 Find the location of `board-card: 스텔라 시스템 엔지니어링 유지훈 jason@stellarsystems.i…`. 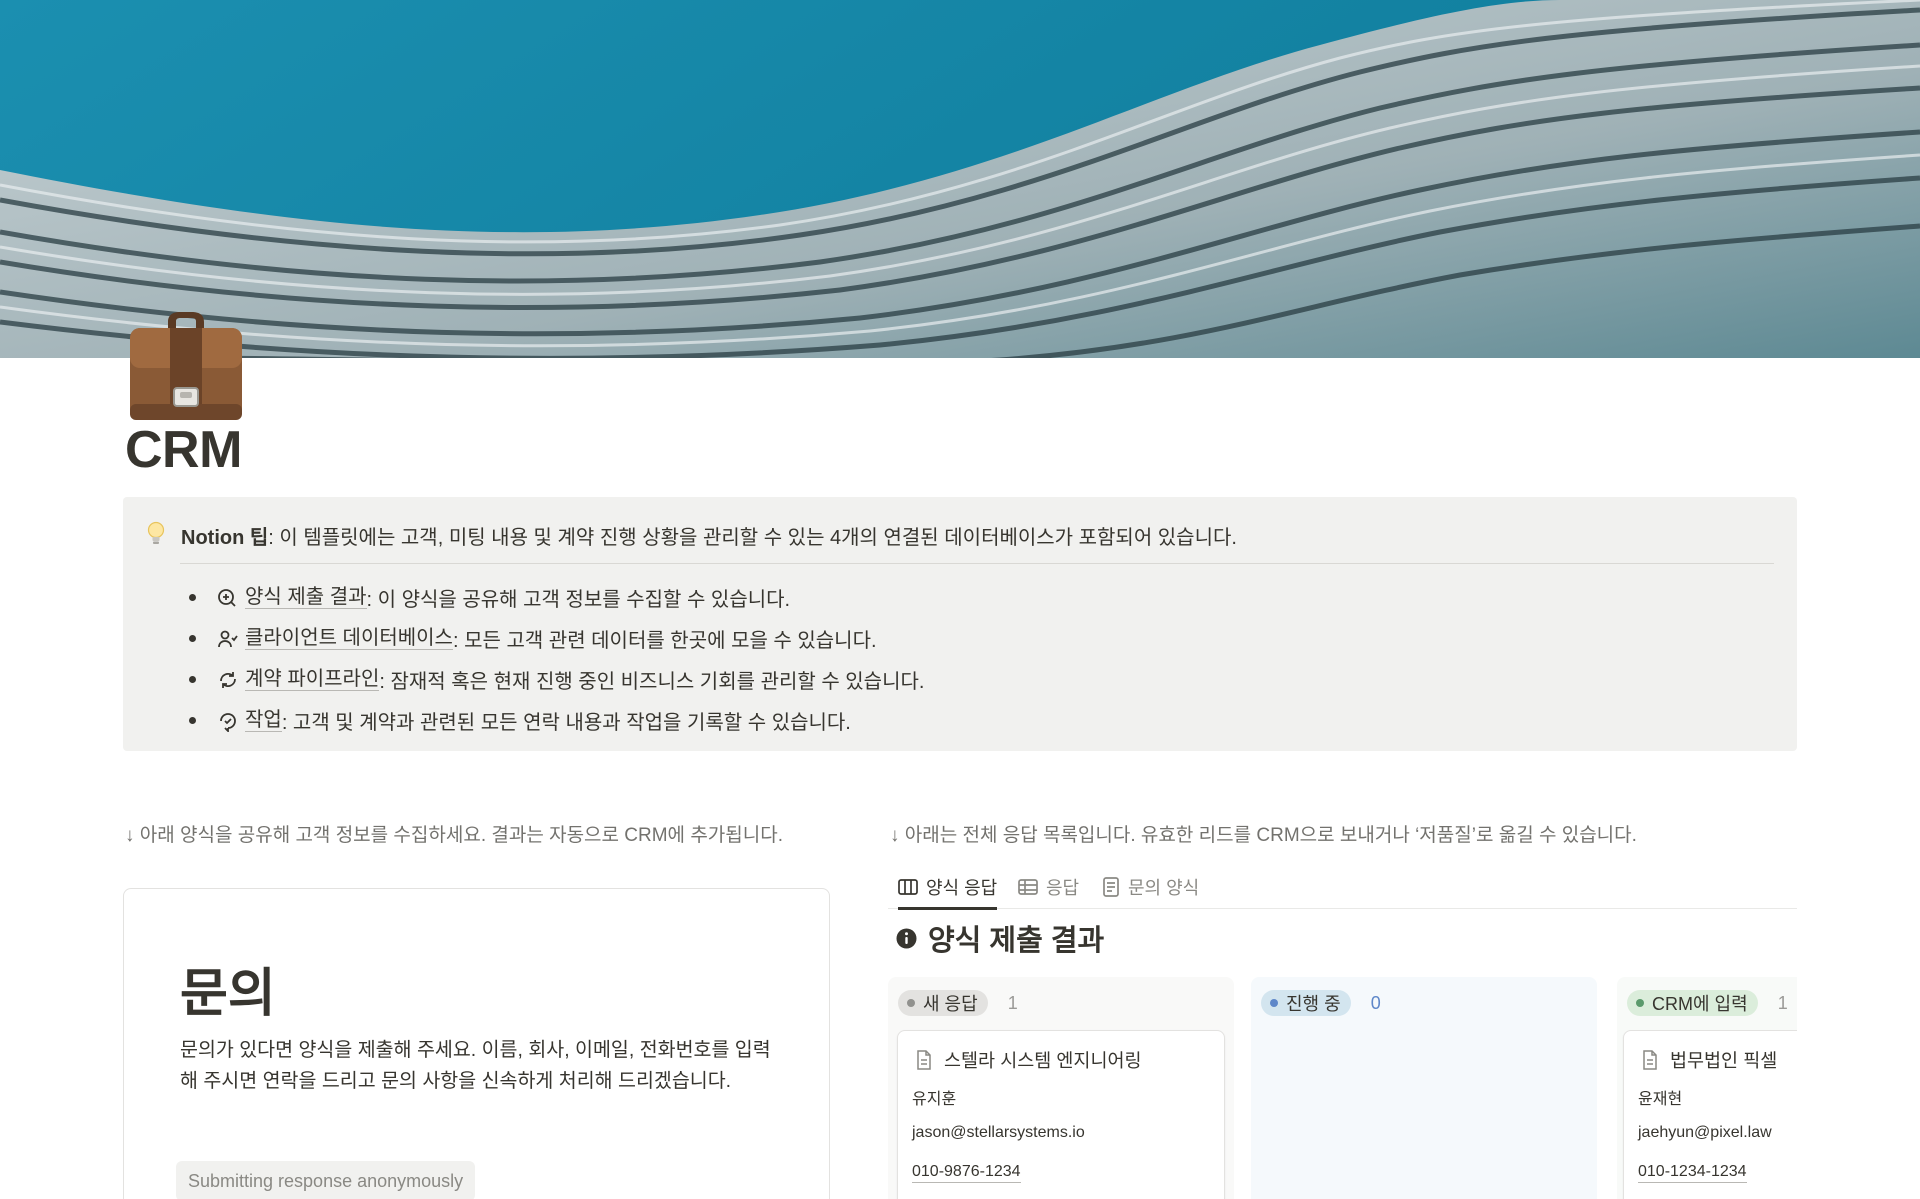

board-card: 스텔라 시스템 엔지니어링 유지훈 jason@stellarsystems.i… is located at coordinates (1061, 1114).